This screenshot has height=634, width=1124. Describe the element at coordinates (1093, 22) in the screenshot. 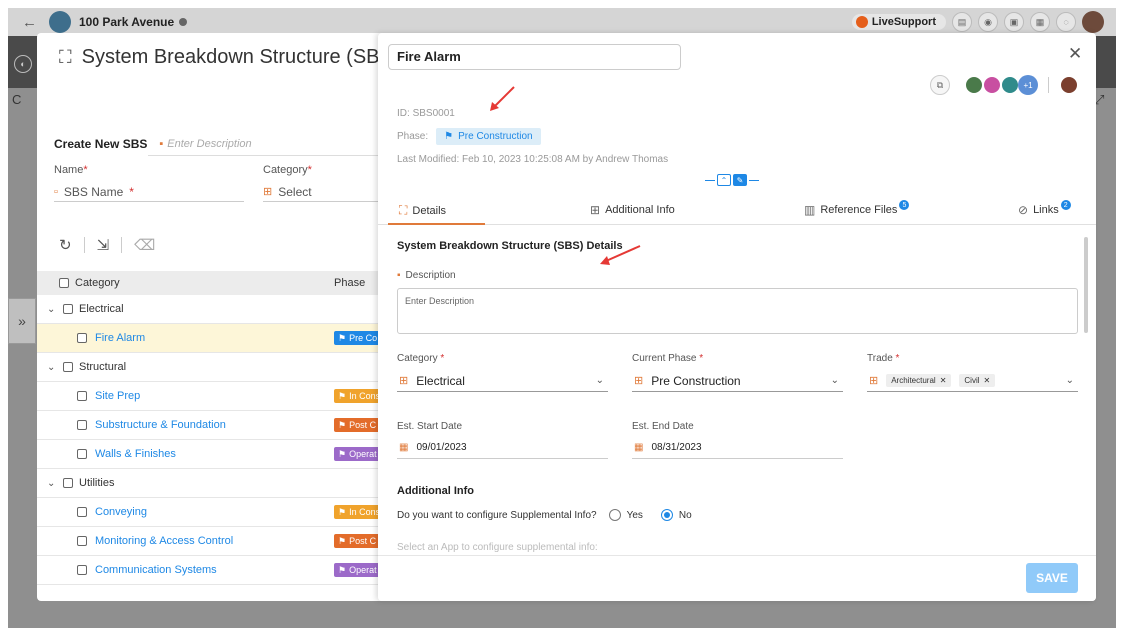

I see `user-avatar` at that location.